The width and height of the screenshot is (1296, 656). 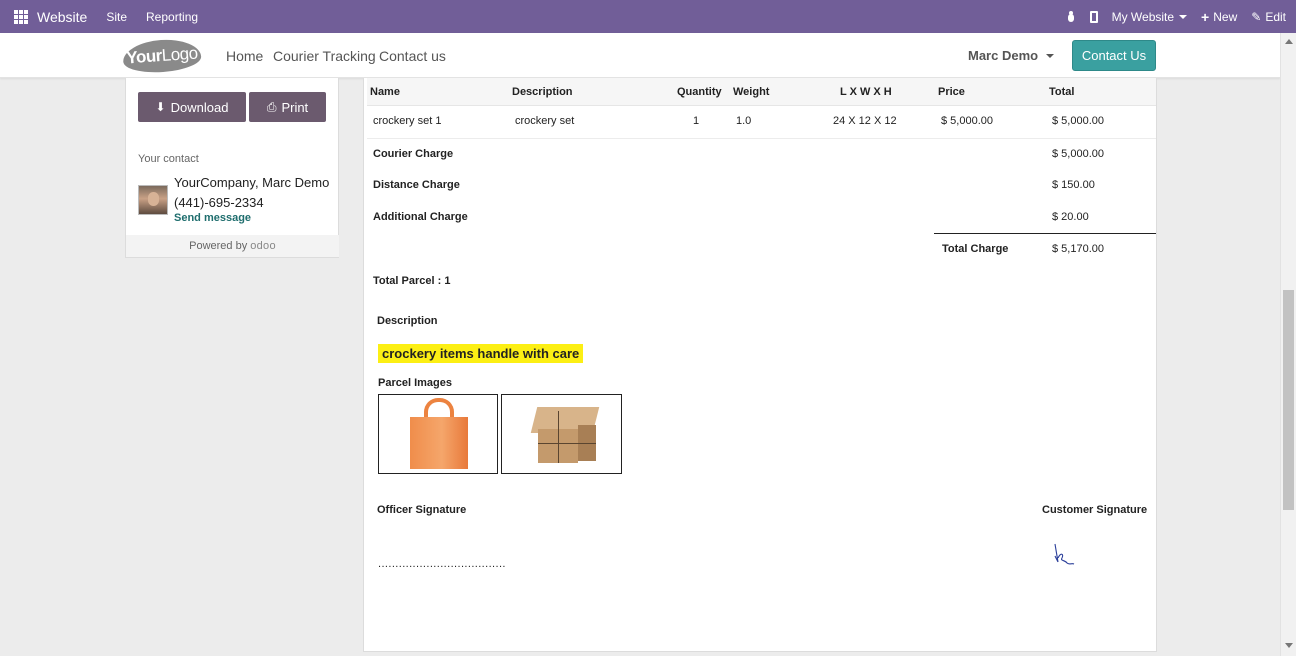 I want to click on edit-label: Edit, so click(x=1275, y=16).